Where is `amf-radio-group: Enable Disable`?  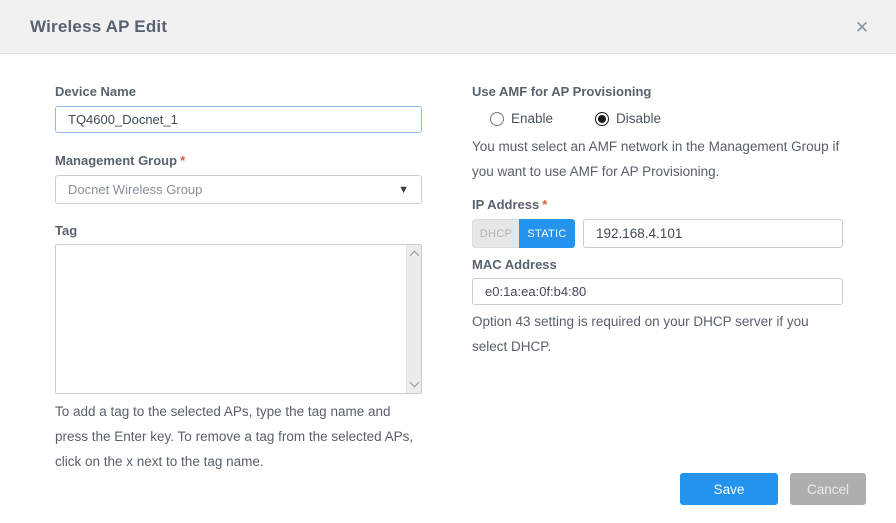
amf-radio-group: Enable Disable is located at coordinates (657, 118).